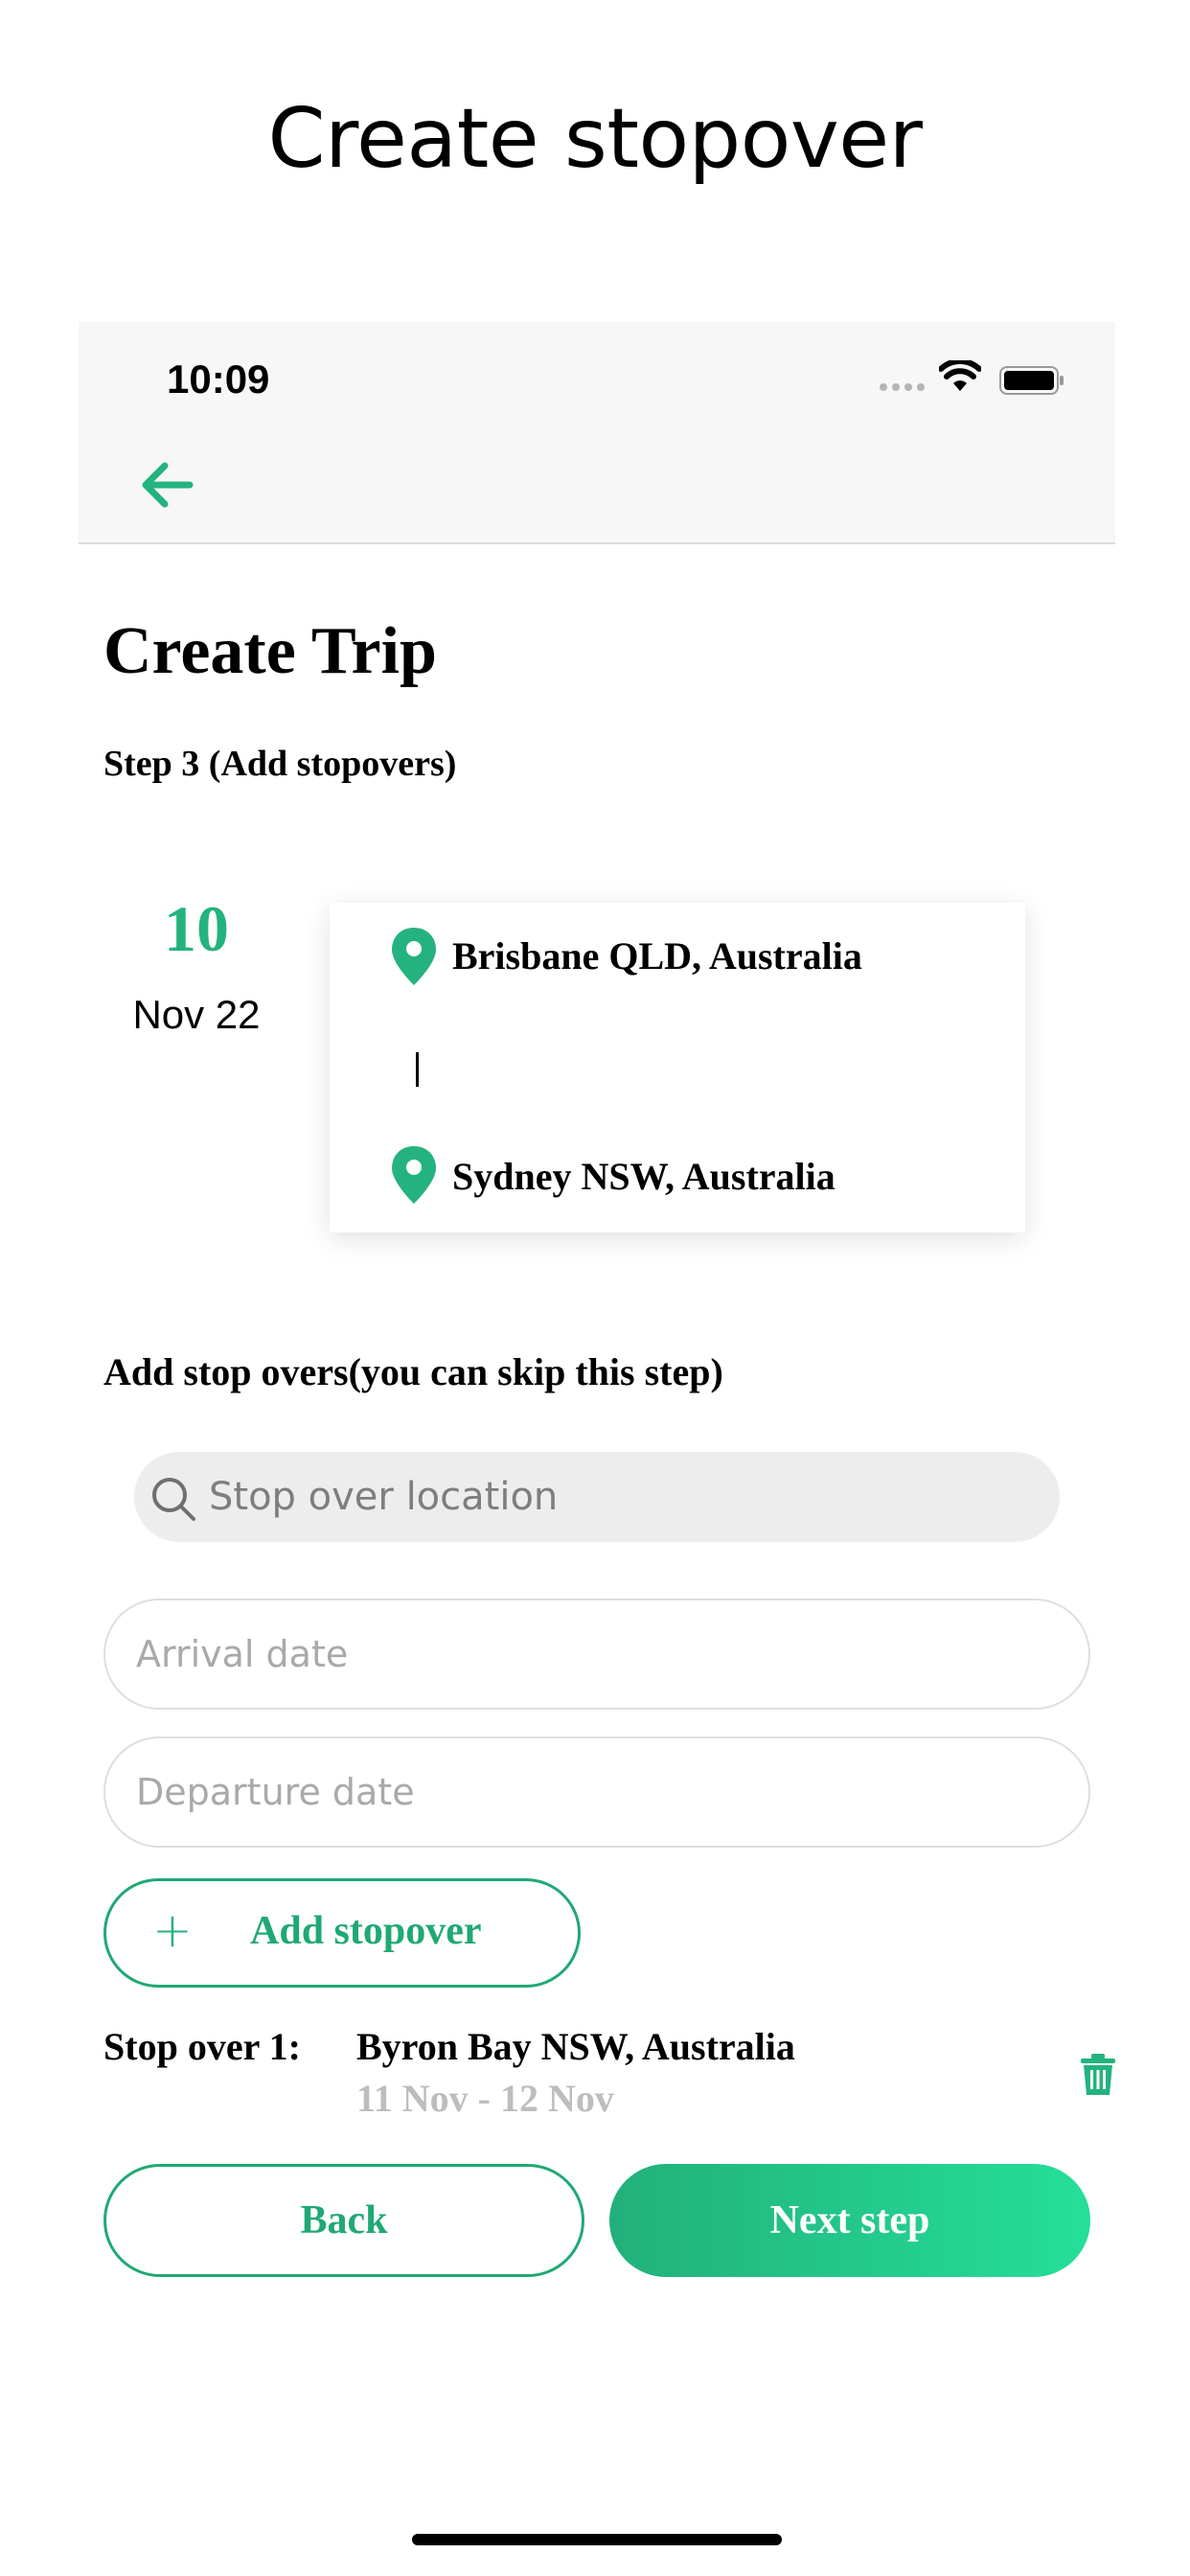 The height and width of the screenshot is (2576, 1190). I want to click on signal-icon, so click(903, 387).